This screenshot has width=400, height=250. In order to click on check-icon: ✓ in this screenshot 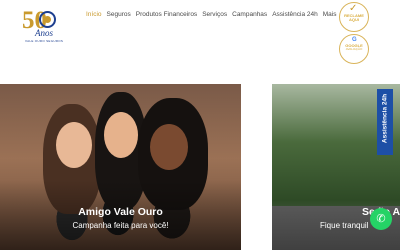, I will do `click(353, 8)`.